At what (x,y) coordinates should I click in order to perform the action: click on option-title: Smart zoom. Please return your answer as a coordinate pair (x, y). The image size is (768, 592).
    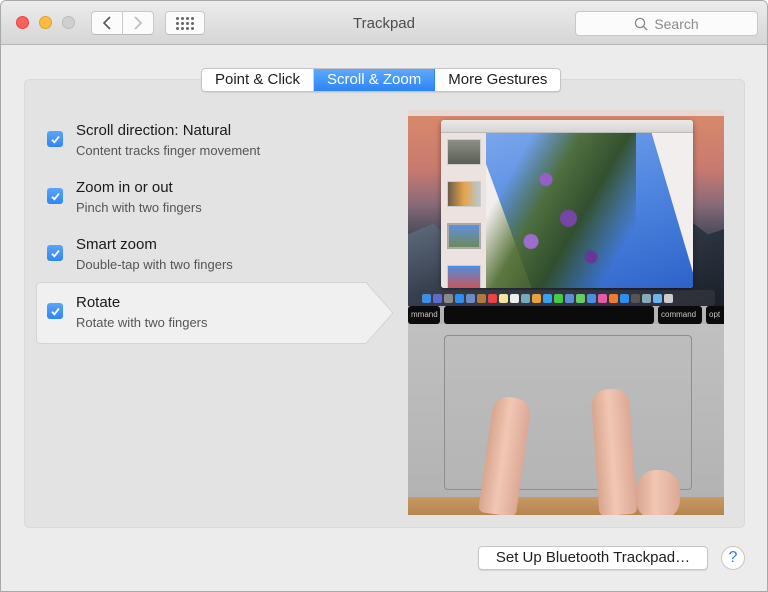
    Looking at the image, I should click on (116, 244).